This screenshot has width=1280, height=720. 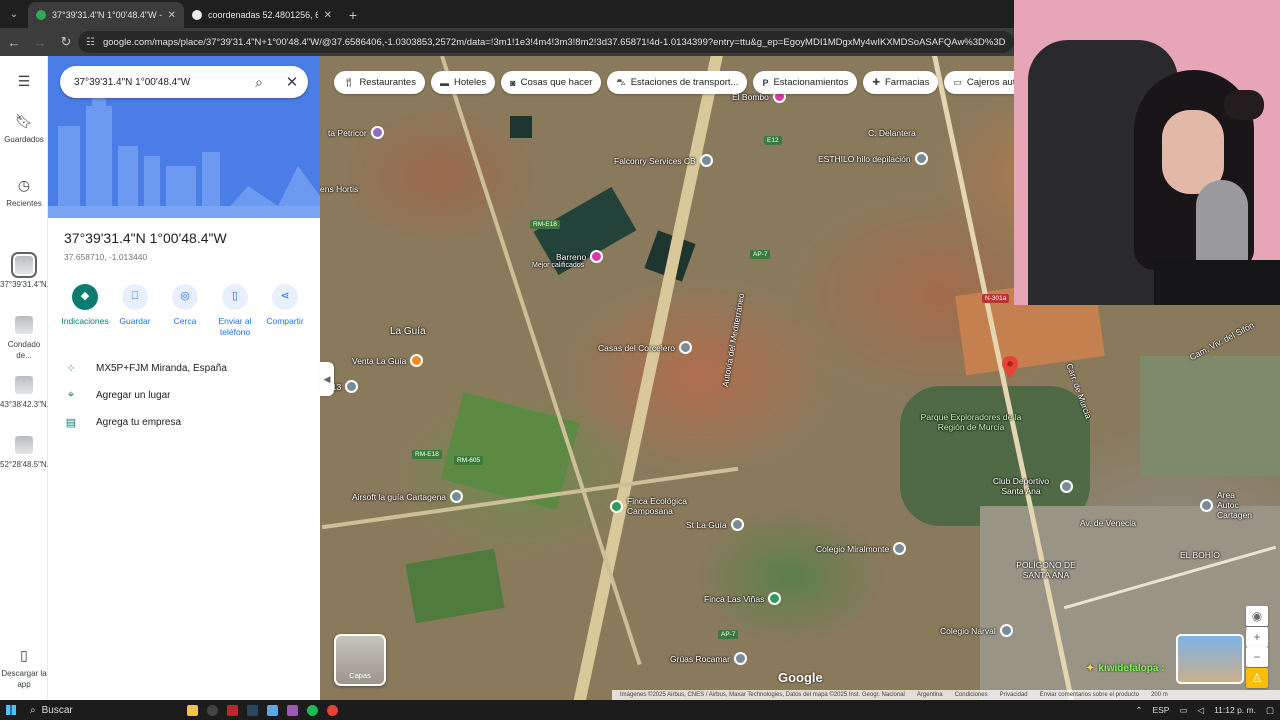 I want to click on chip-pharmacies: ✚ Farmacias, so click(x=901, y=82).